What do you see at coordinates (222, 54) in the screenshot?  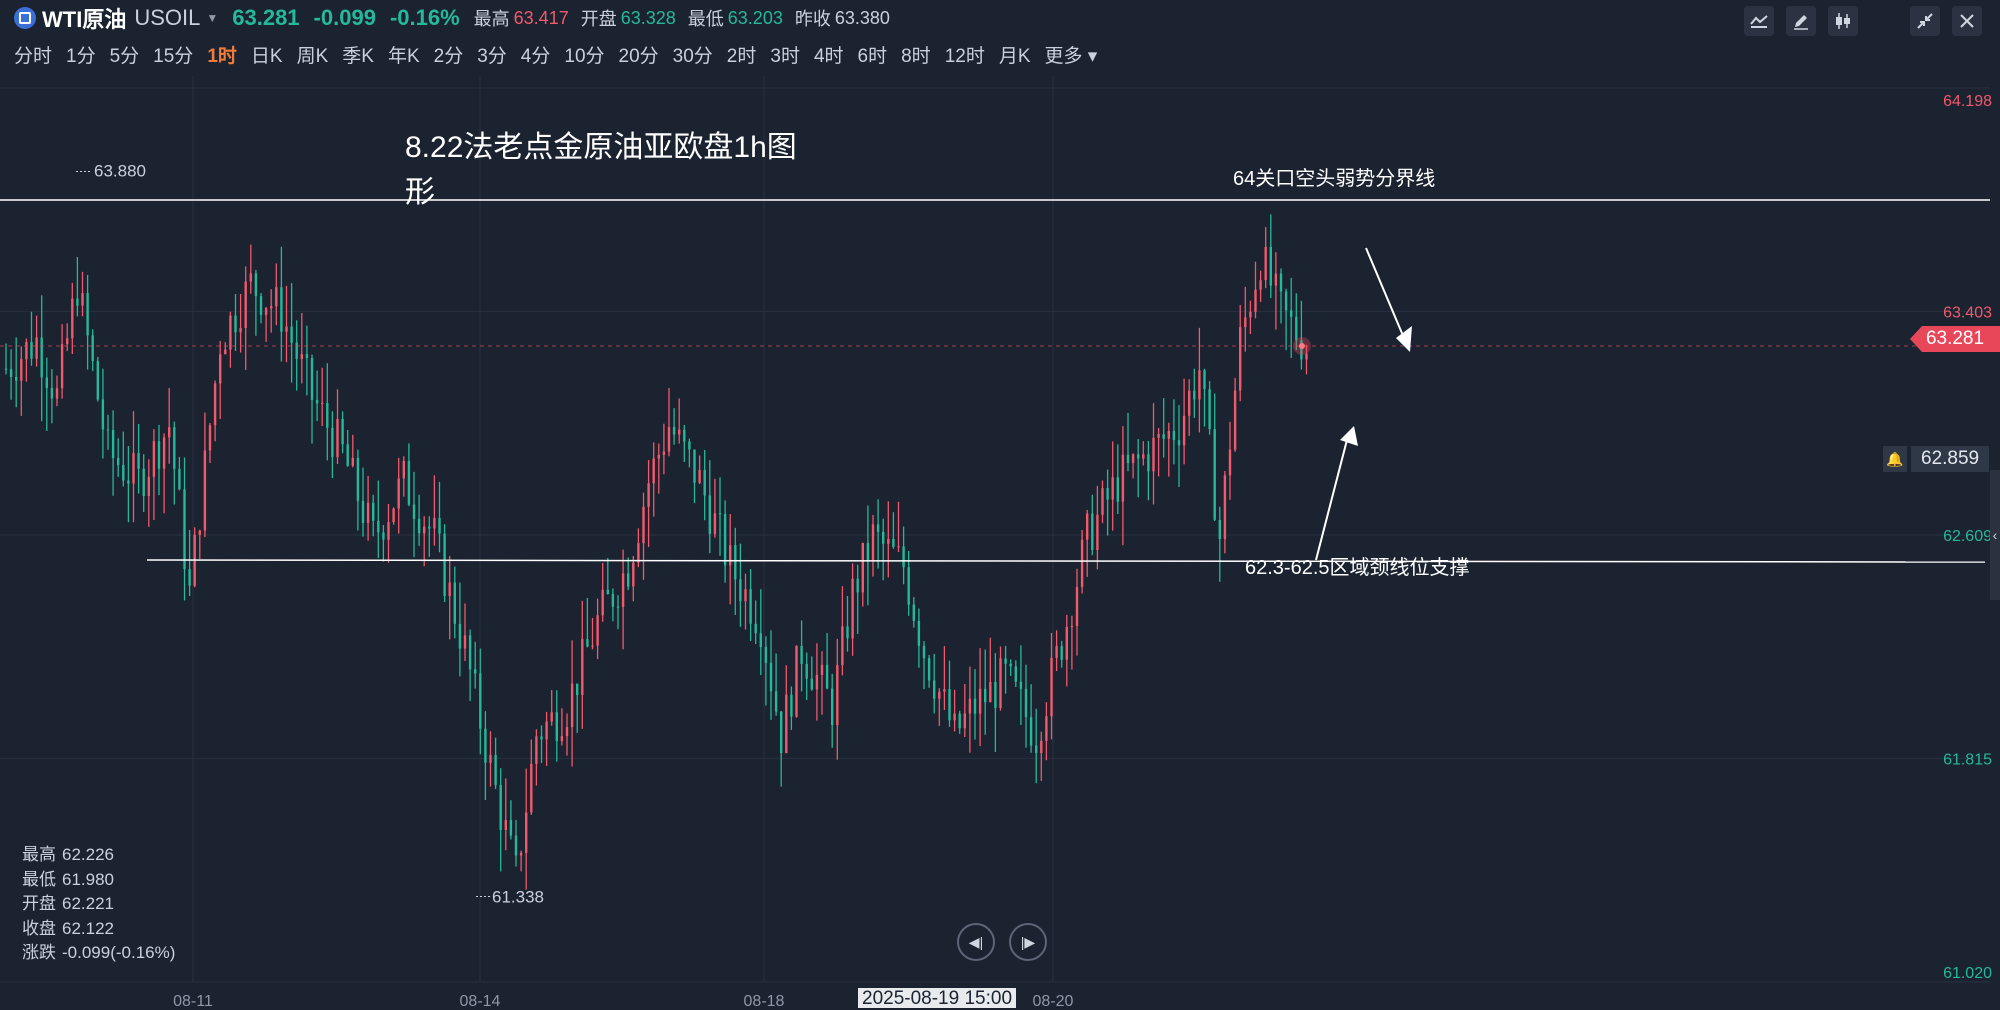 I see `period-tab-4: 1时` at bounding box center [222, 54].